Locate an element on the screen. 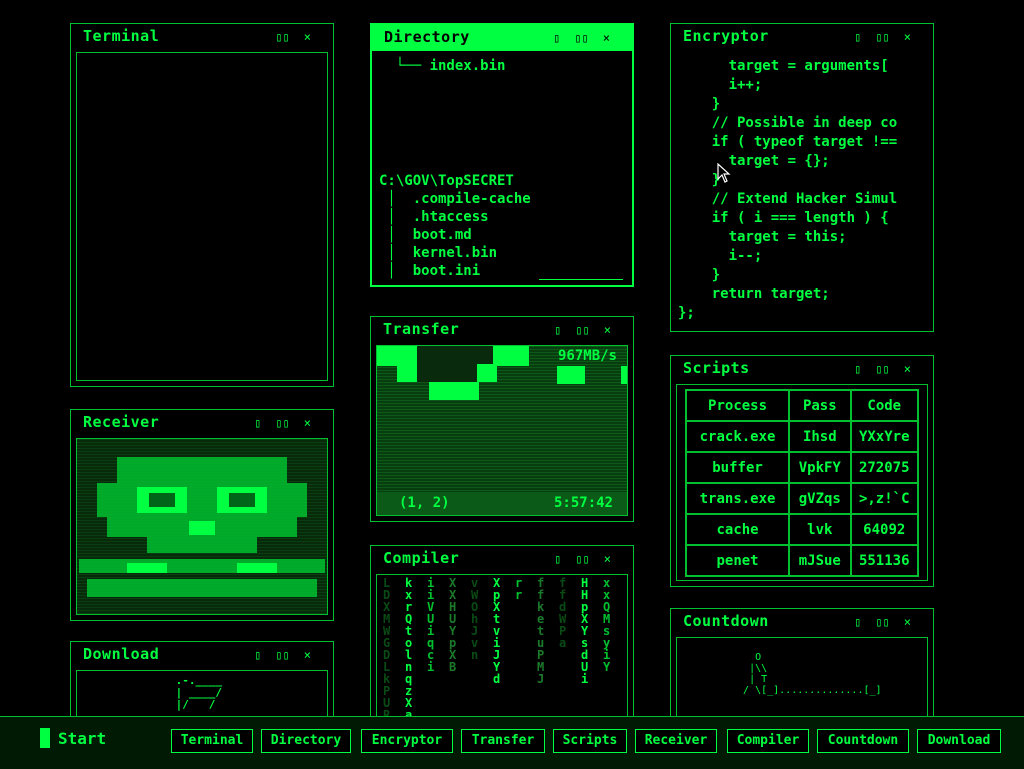  table-row: buffer VpkFY 272075 is located at coordinates (801, 467).